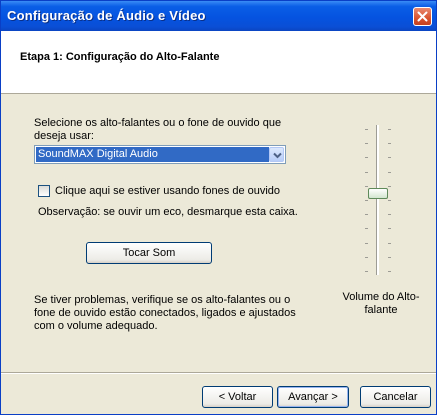 The image size is (437, 415). Describe the element at coordinates (395, 397) in the screenshot. I see `cancel-button: Cancelar` at that location.